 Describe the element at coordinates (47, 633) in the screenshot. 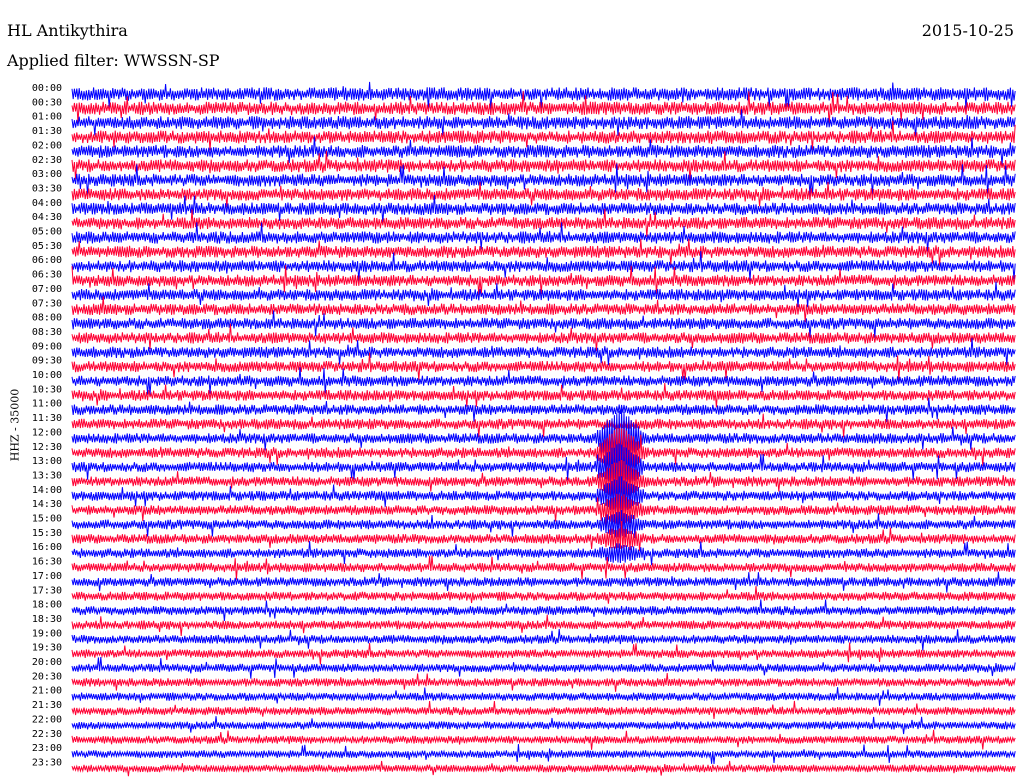

I see `tick-label: 19:00` at that location.